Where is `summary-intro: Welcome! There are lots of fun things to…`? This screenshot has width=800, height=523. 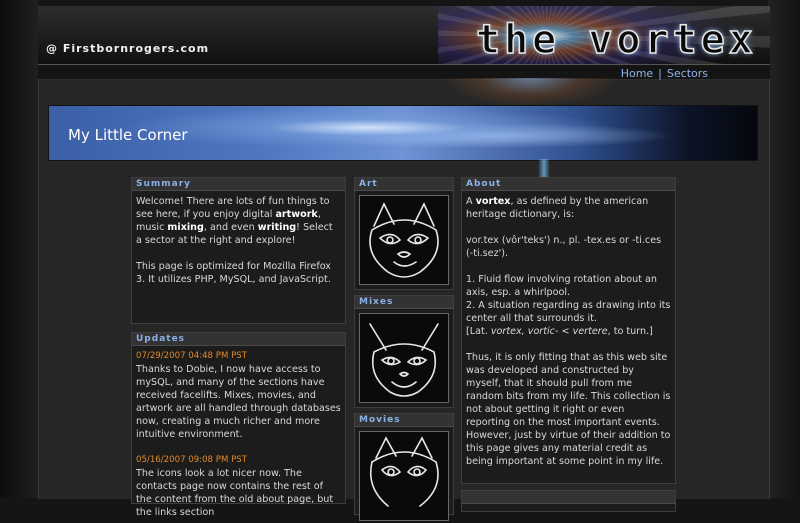 summary-intro: Welcome! There are lots of fun things to… is located at coordinates (234, 221).